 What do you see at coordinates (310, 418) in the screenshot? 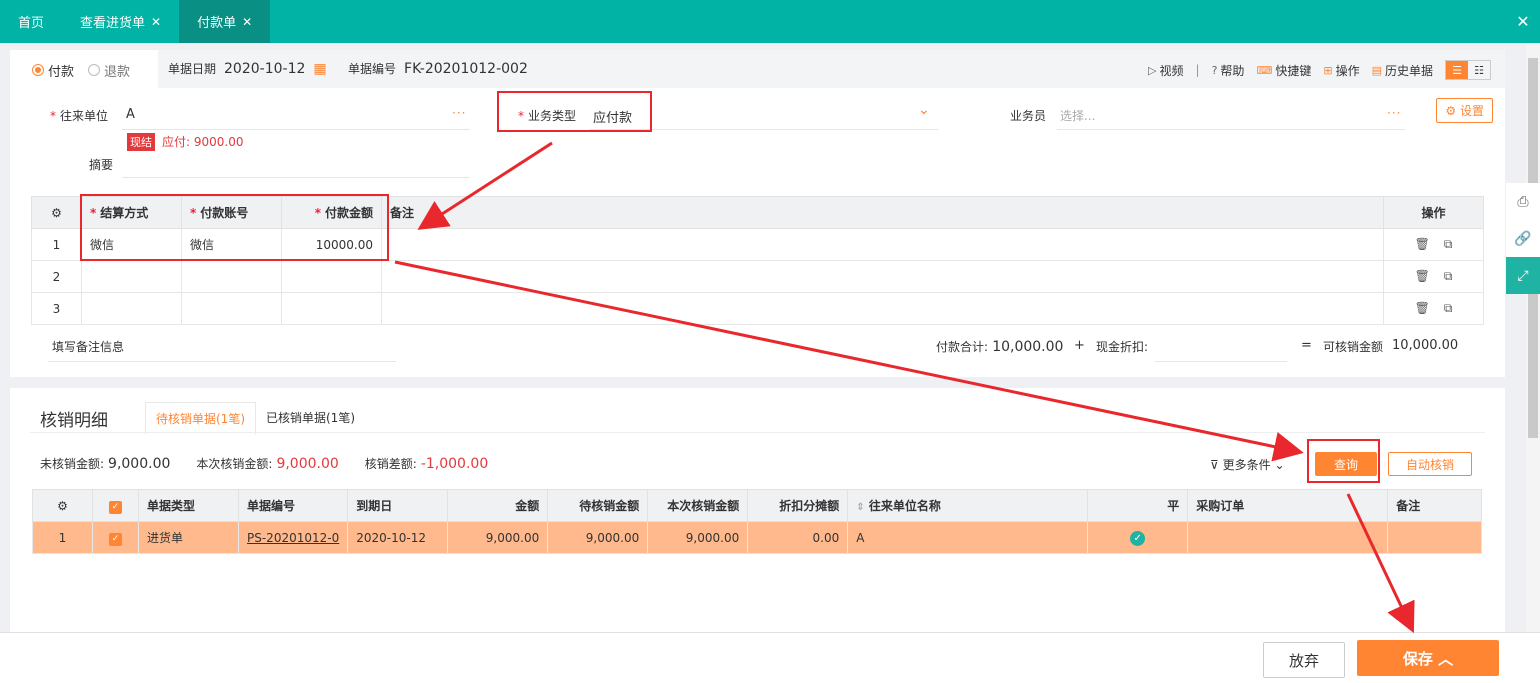
I see `tab-done: 已核销单据(1笔)` at bounding box center [310, 418].